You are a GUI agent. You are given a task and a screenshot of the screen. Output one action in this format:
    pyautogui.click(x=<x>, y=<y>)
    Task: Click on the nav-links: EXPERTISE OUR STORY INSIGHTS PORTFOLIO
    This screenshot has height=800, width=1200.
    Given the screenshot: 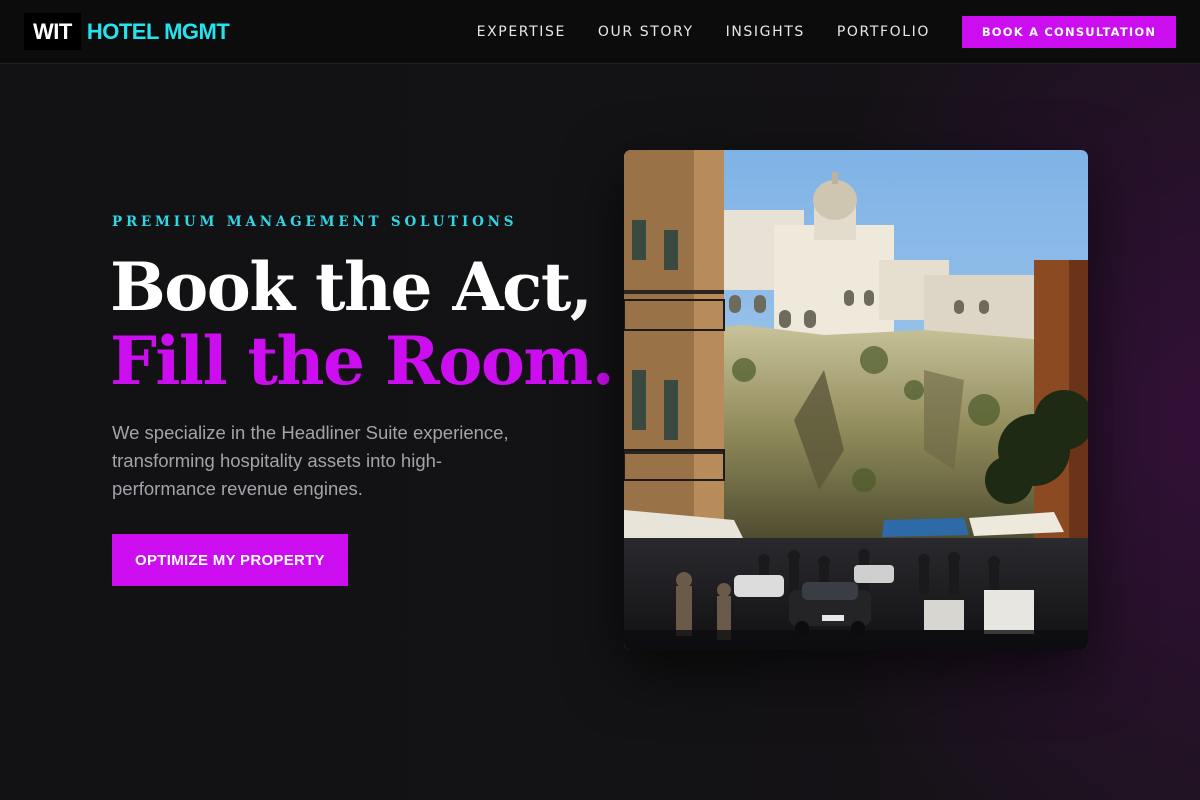 What is the action you would take?
    pyautogui.click(x=687, y=31)
    